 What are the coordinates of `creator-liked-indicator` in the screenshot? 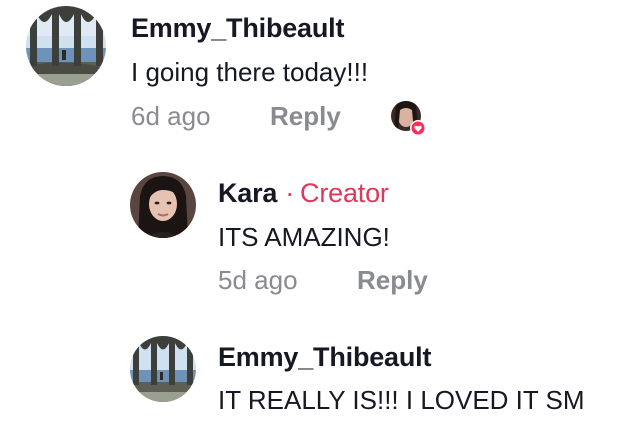 It's located at (410, 120).